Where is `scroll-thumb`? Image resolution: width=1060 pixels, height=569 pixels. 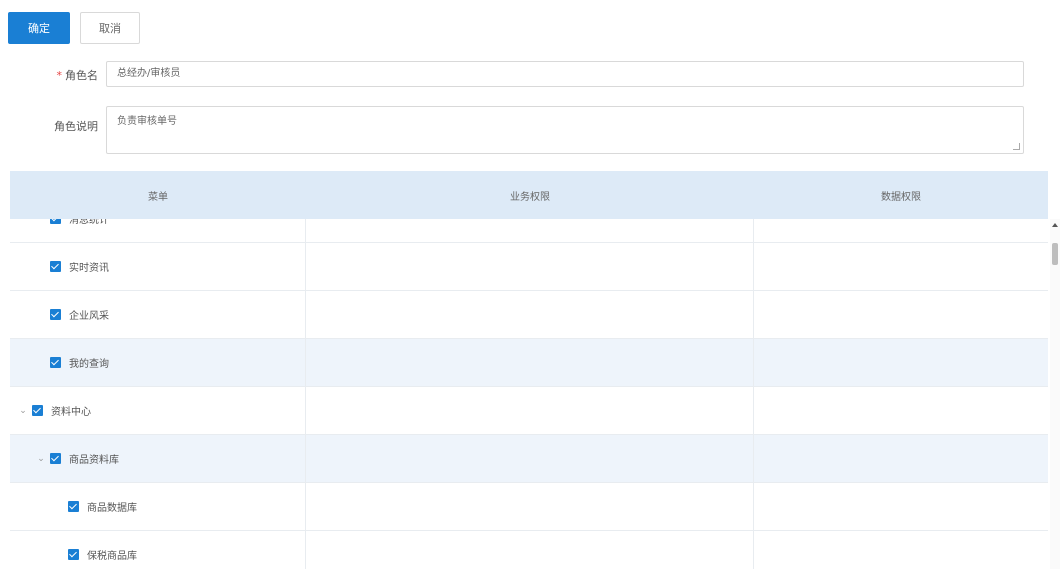
scroll-thumb is located at coordinates (1055, 254).